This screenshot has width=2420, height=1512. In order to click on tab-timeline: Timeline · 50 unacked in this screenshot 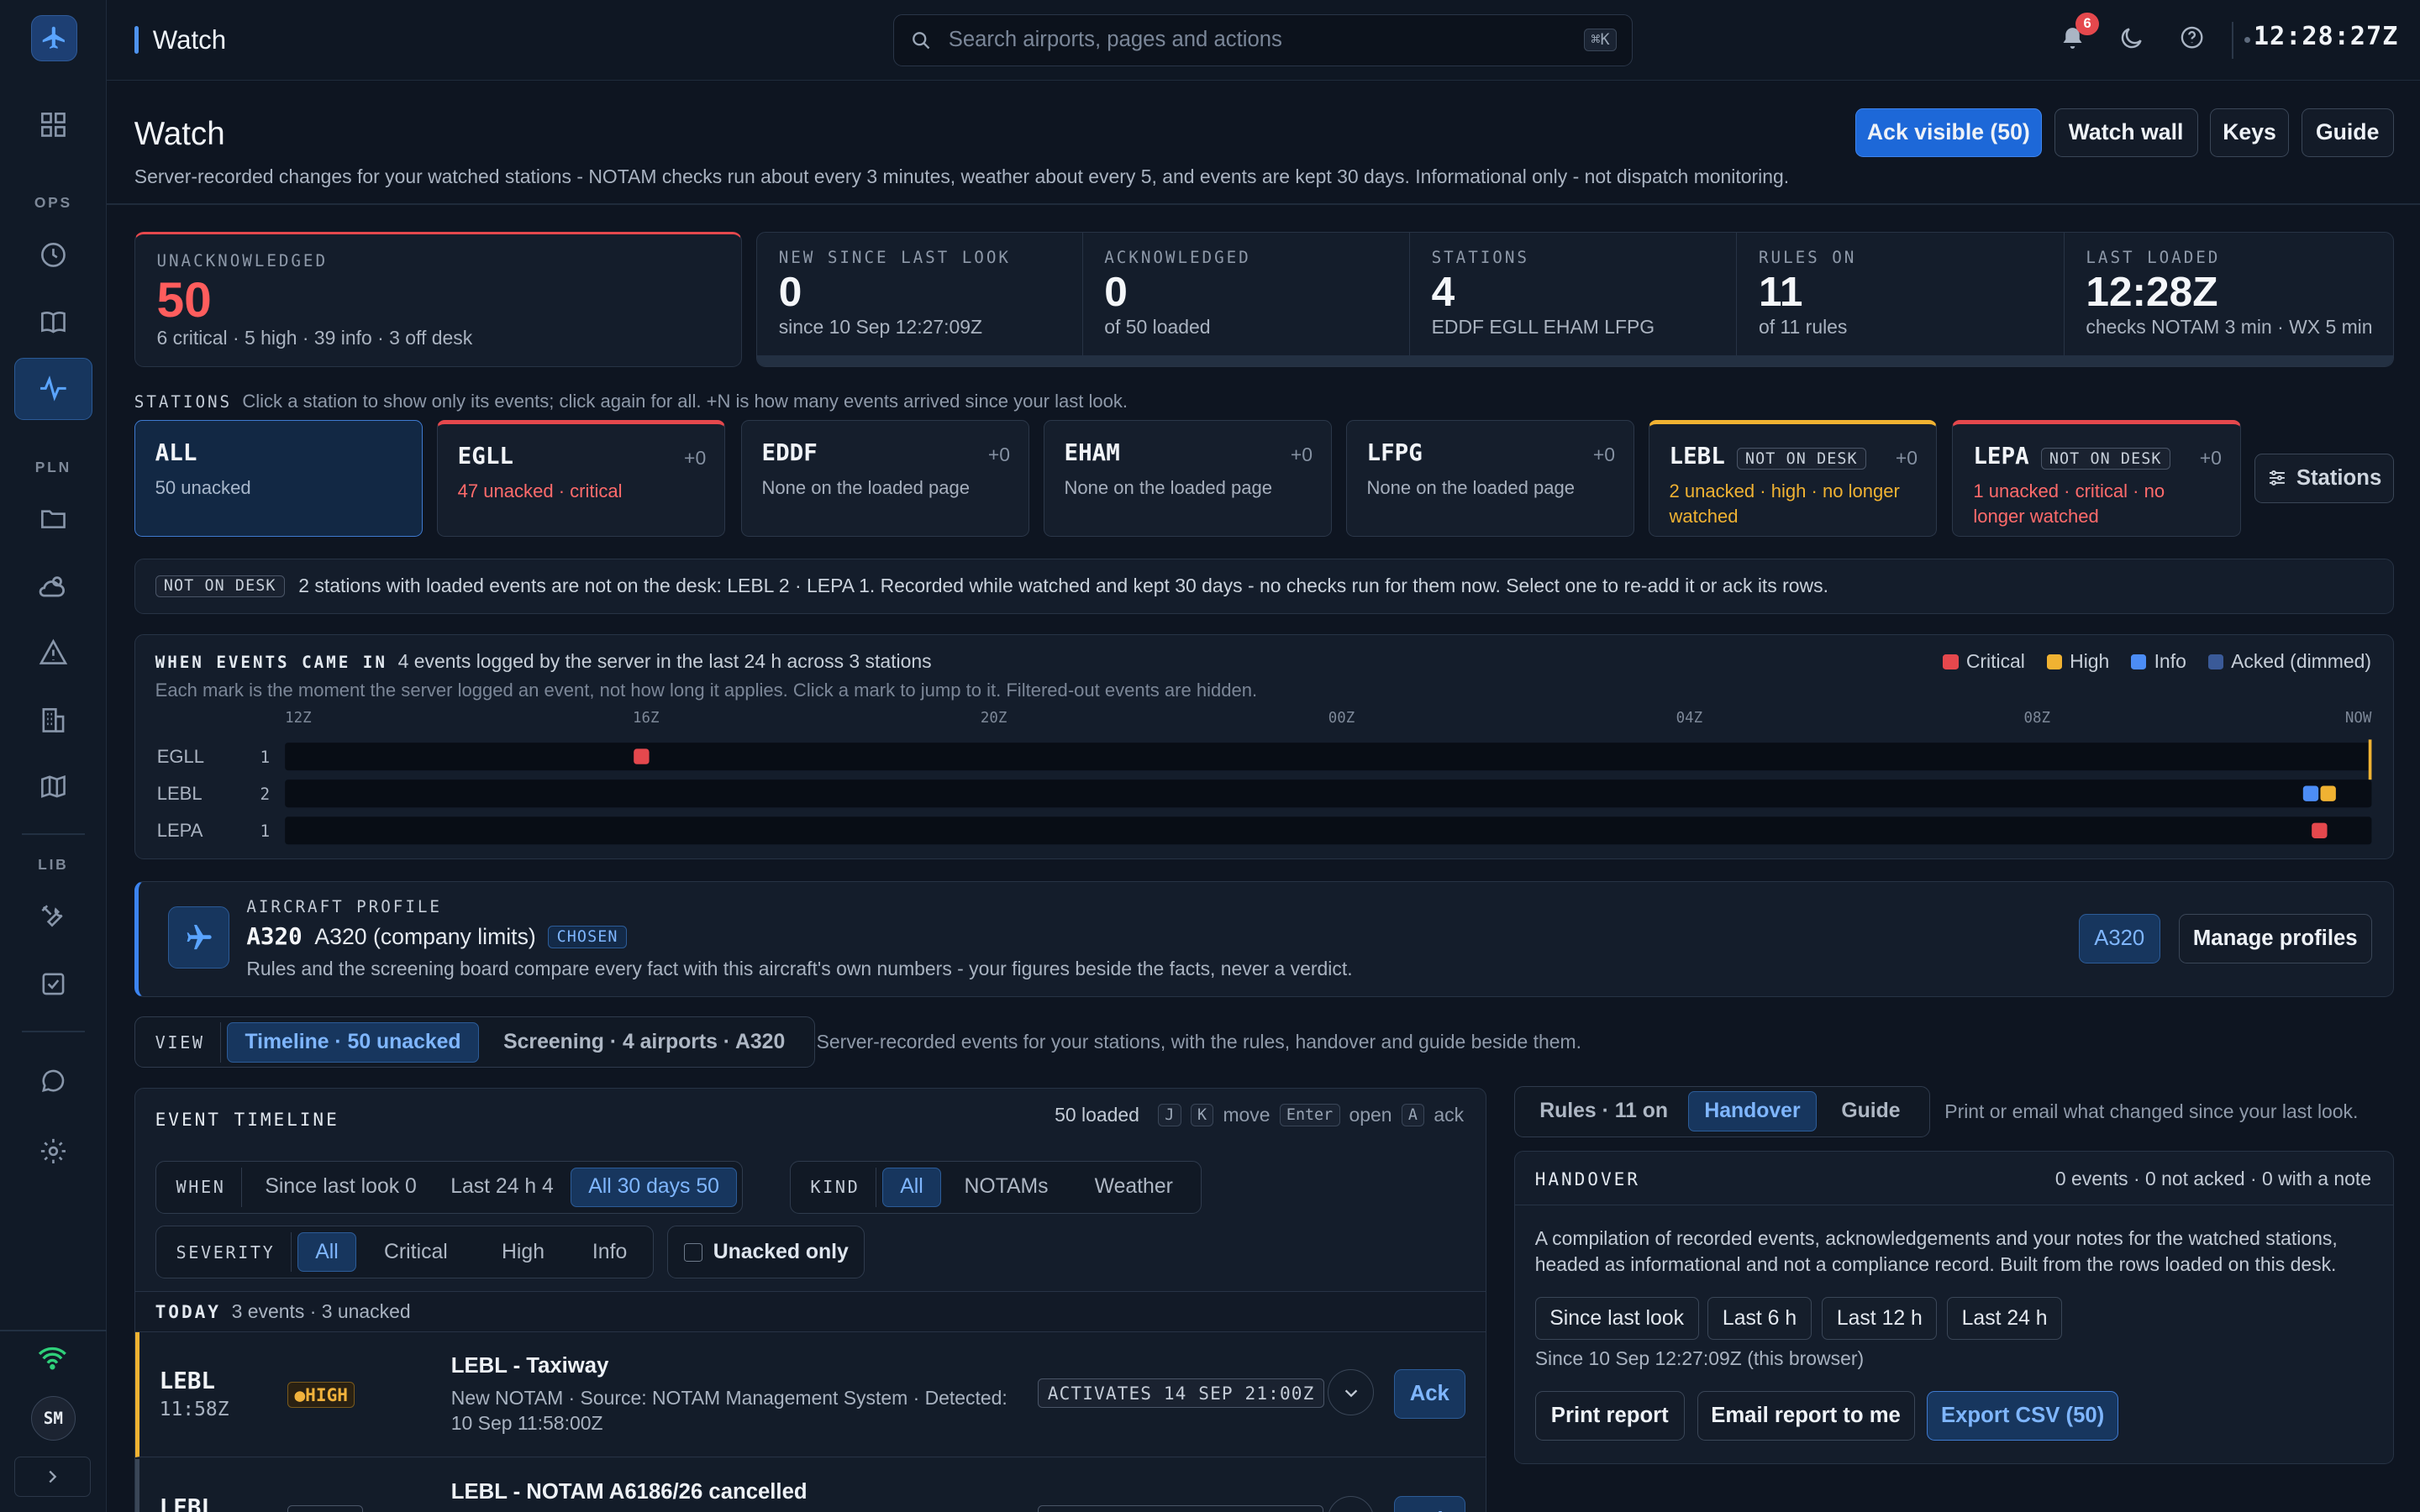, I will do `click(353, 1042)`.